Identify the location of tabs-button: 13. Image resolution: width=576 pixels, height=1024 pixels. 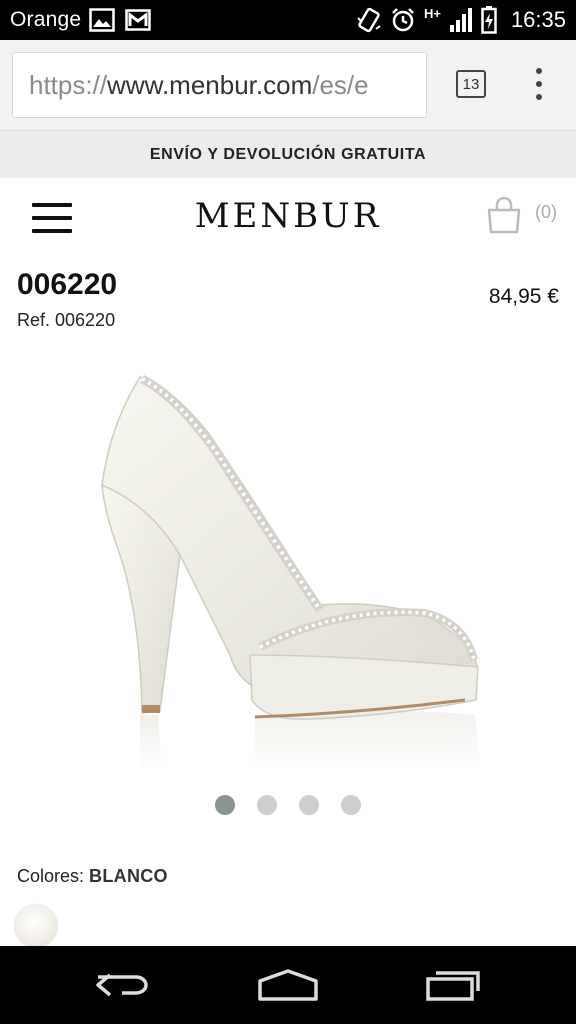
(471, 84).